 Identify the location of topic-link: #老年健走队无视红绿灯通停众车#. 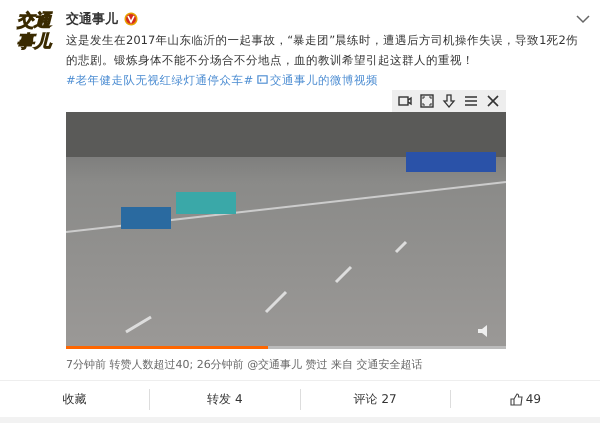
(160, 80).